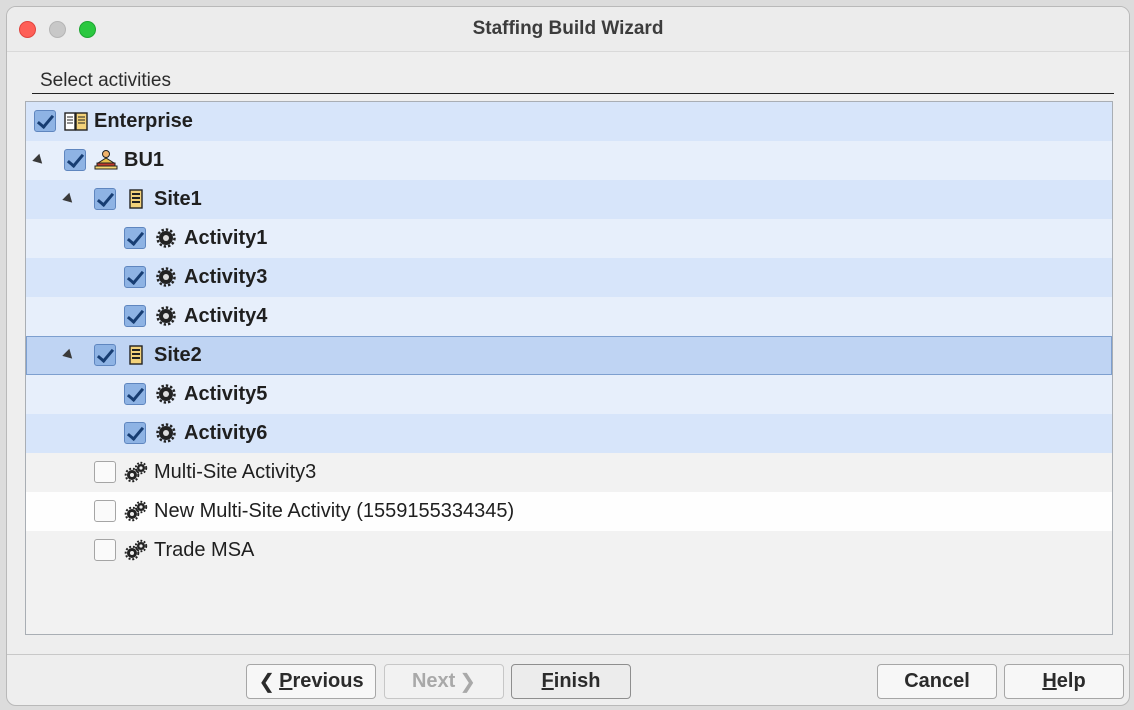  I want to click on tree-label-activity5: Activity5, so click(226, 394).